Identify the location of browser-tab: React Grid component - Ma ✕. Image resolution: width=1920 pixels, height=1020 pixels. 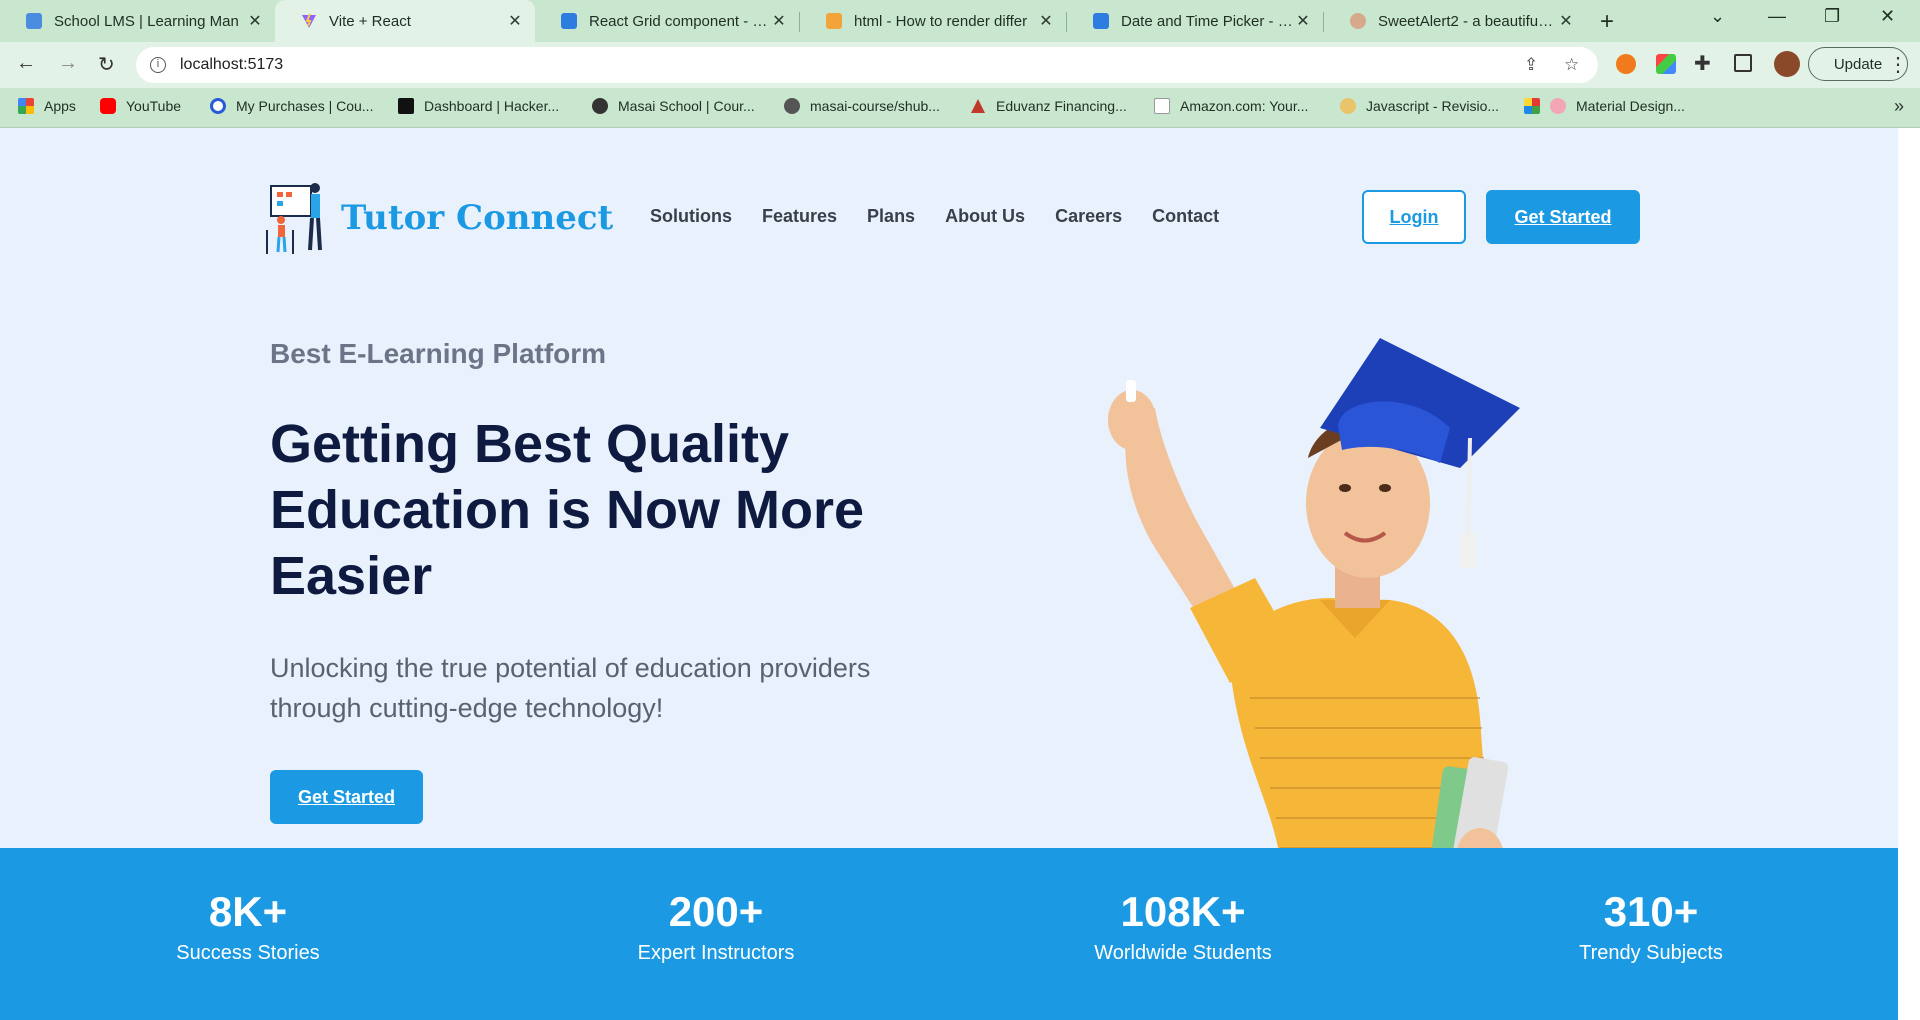
(667, 21).